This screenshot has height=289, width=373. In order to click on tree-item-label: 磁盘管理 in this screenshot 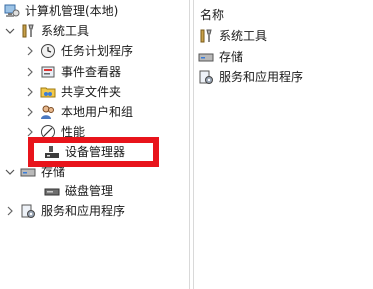, I will do `click(89, 191)`.